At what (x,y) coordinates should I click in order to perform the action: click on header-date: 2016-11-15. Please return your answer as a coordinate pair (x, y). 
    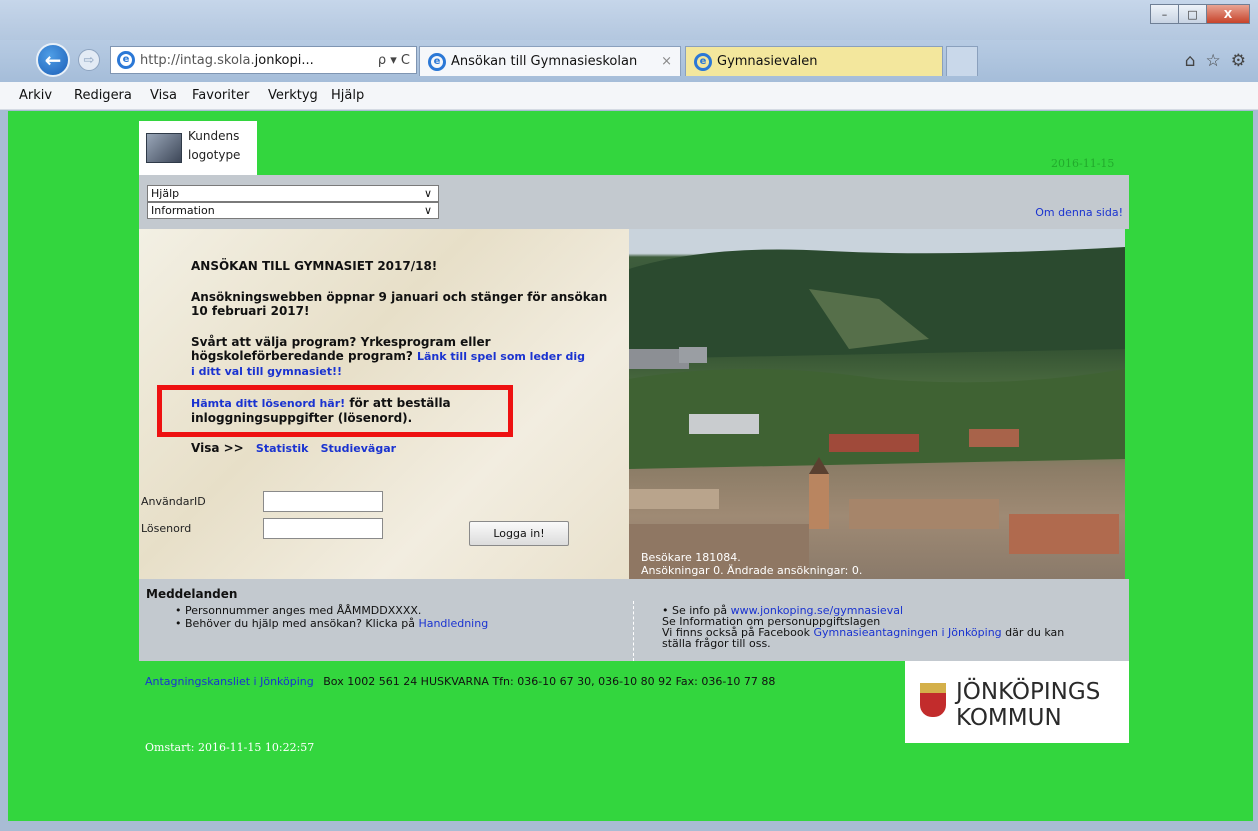
    Looking at the image, I should click on (1083, 163).